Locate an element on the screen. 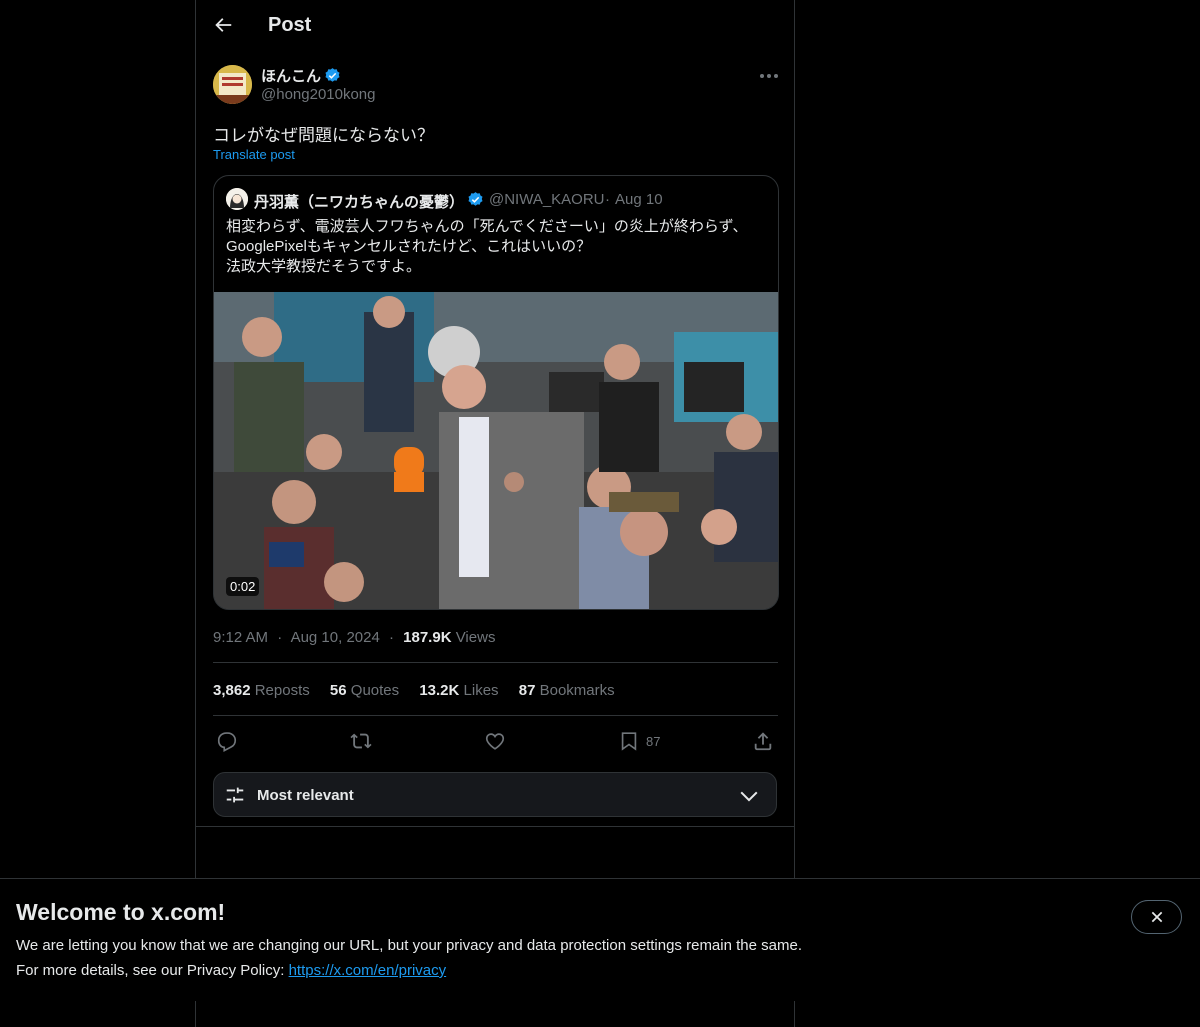 This screenshot has height=1027, width=1200. page-title: Post is located at coordinates (290, 25).